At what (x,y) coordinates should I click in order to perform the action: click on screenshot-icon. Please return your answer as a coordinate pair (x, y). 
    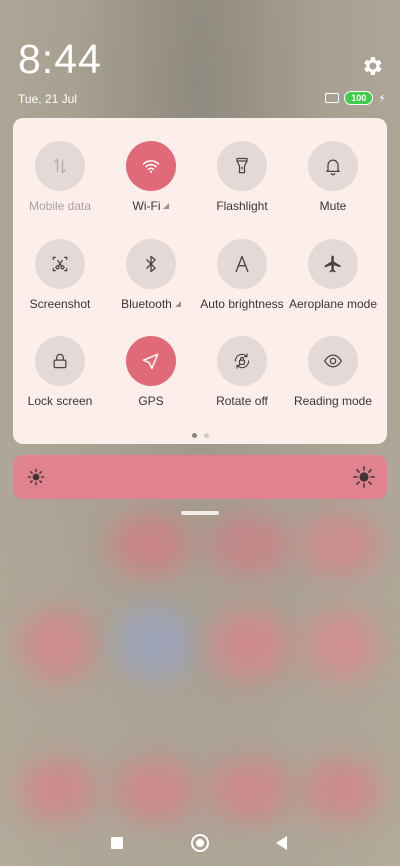
    Looking at the image, I should click on (60, 264).